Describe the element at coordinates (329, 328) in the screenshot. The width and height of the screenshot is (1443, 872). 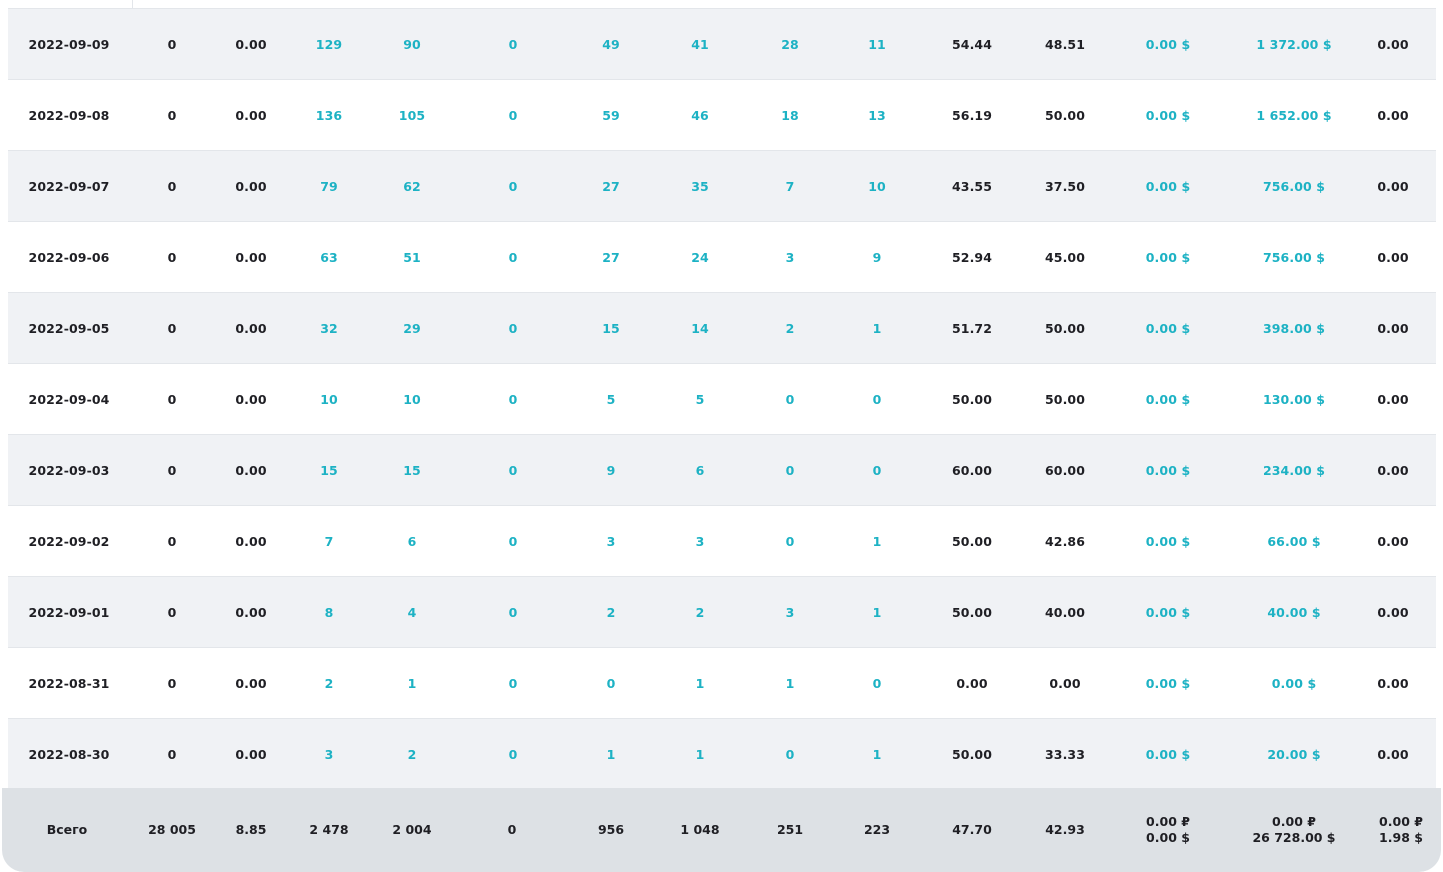
I see `link-cell: 32` at that location.